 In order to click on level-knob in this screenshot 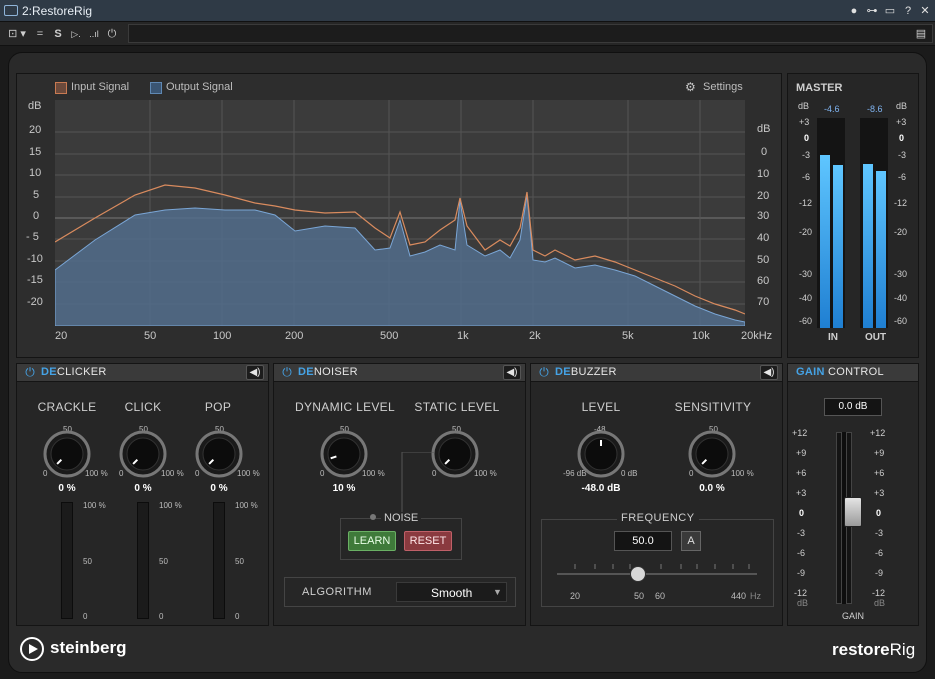, I will do `click(601, 454)`.